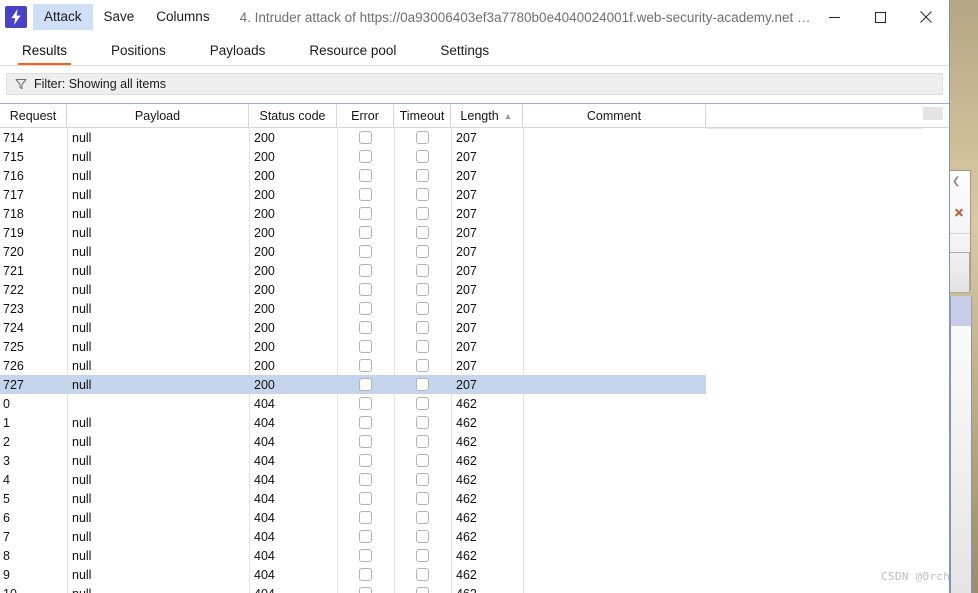 This screenshot has height=593, width=978. I want to click on table-row: 5 null 404 462, so click(353, 498).